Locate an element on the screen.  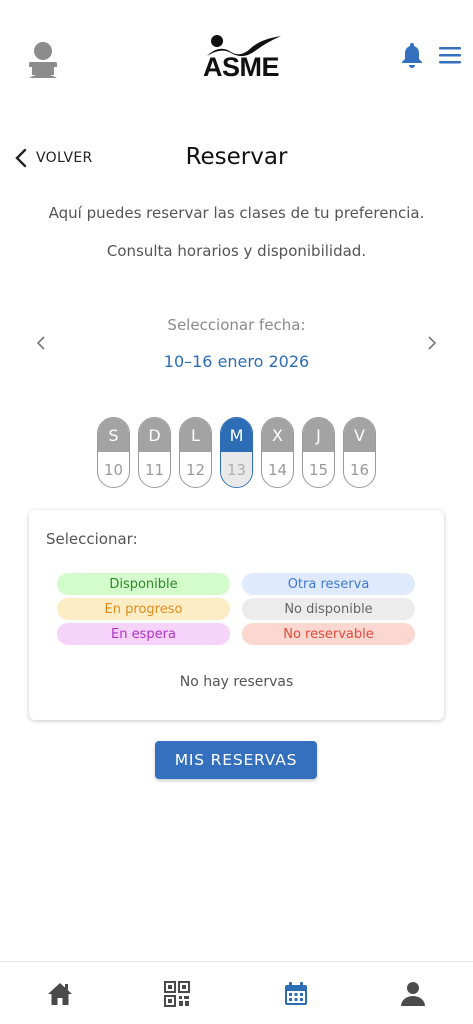
back-button: VOLVER is located at coordinates (53, 158).